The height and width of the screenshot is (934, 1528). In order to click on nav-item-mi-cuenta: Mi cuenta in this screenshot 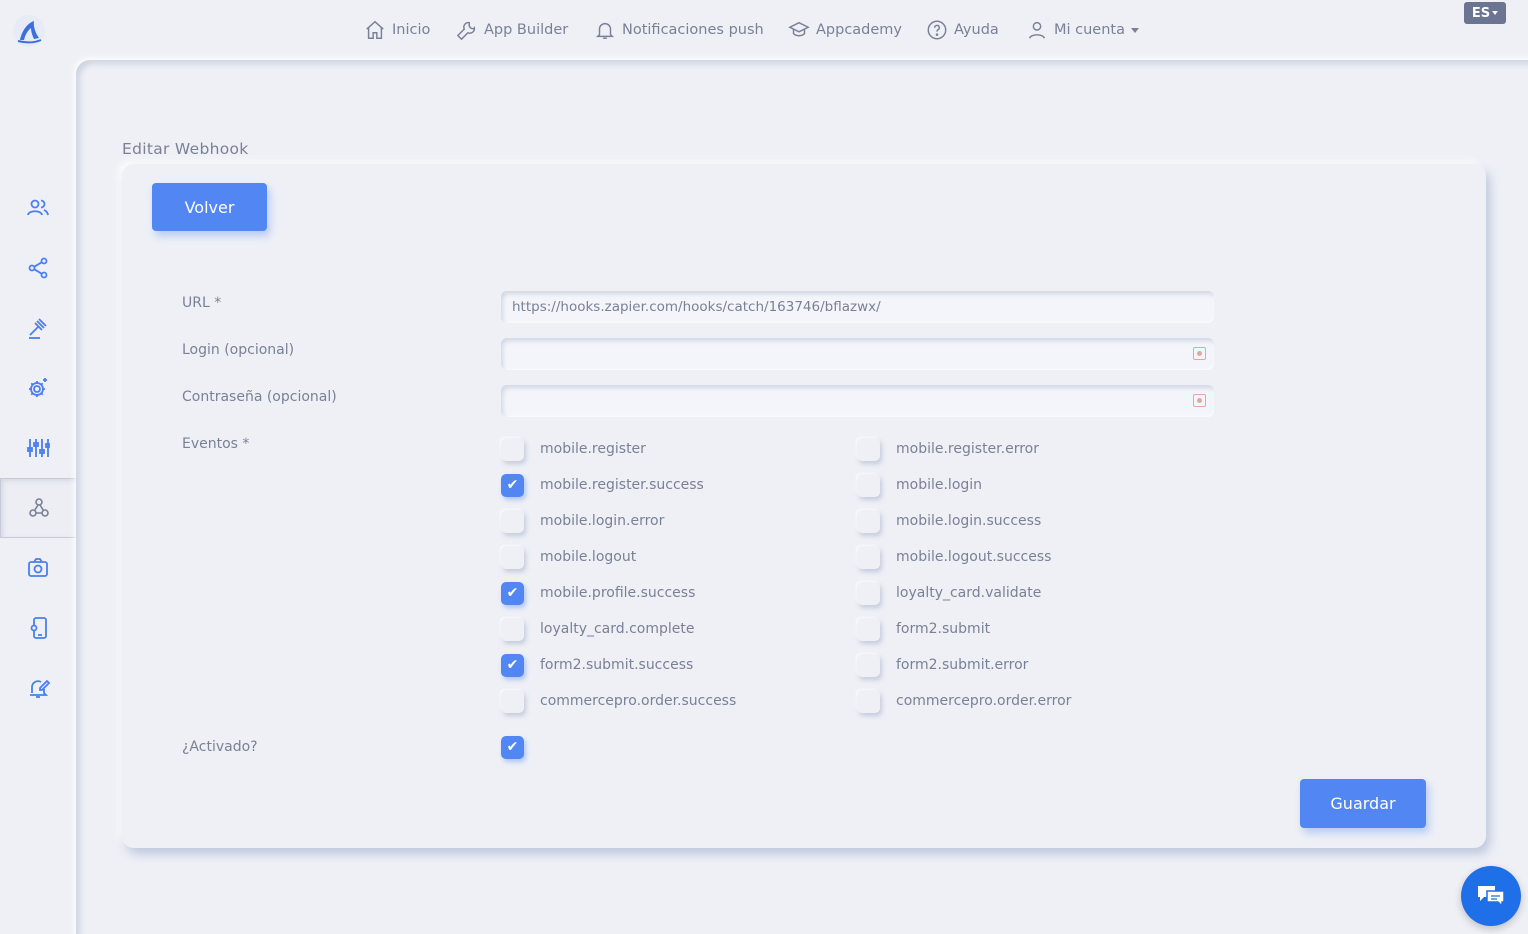, I will do `click(1082, 30)`.